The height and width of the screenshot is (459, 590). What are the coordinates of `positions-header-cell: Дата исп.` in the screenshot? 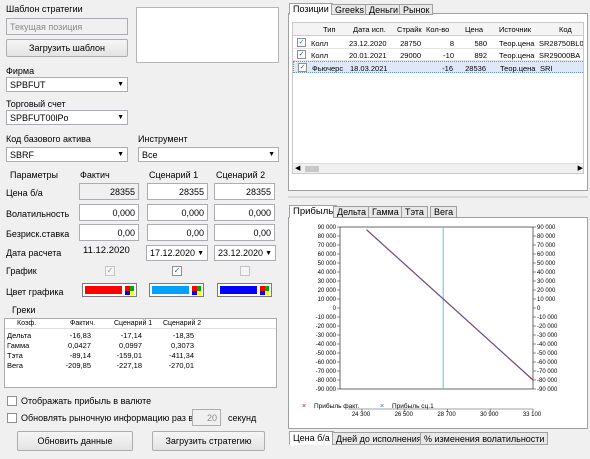 It's located at (369, 29).